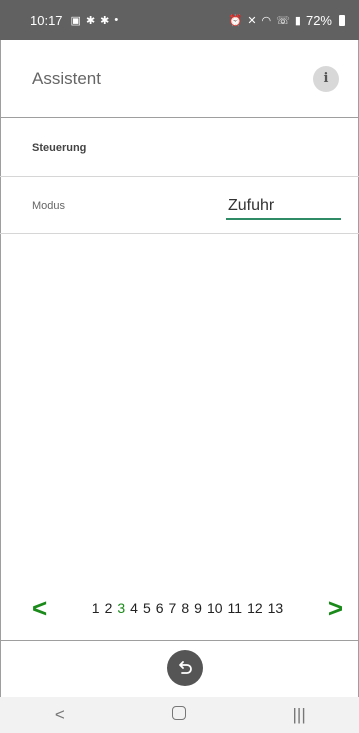 This screenshot has height=733, width=359. Describe the element at coordinates (179, 206) in the screenshot. I see `mode-row: Modus Zufuhr` at that location.